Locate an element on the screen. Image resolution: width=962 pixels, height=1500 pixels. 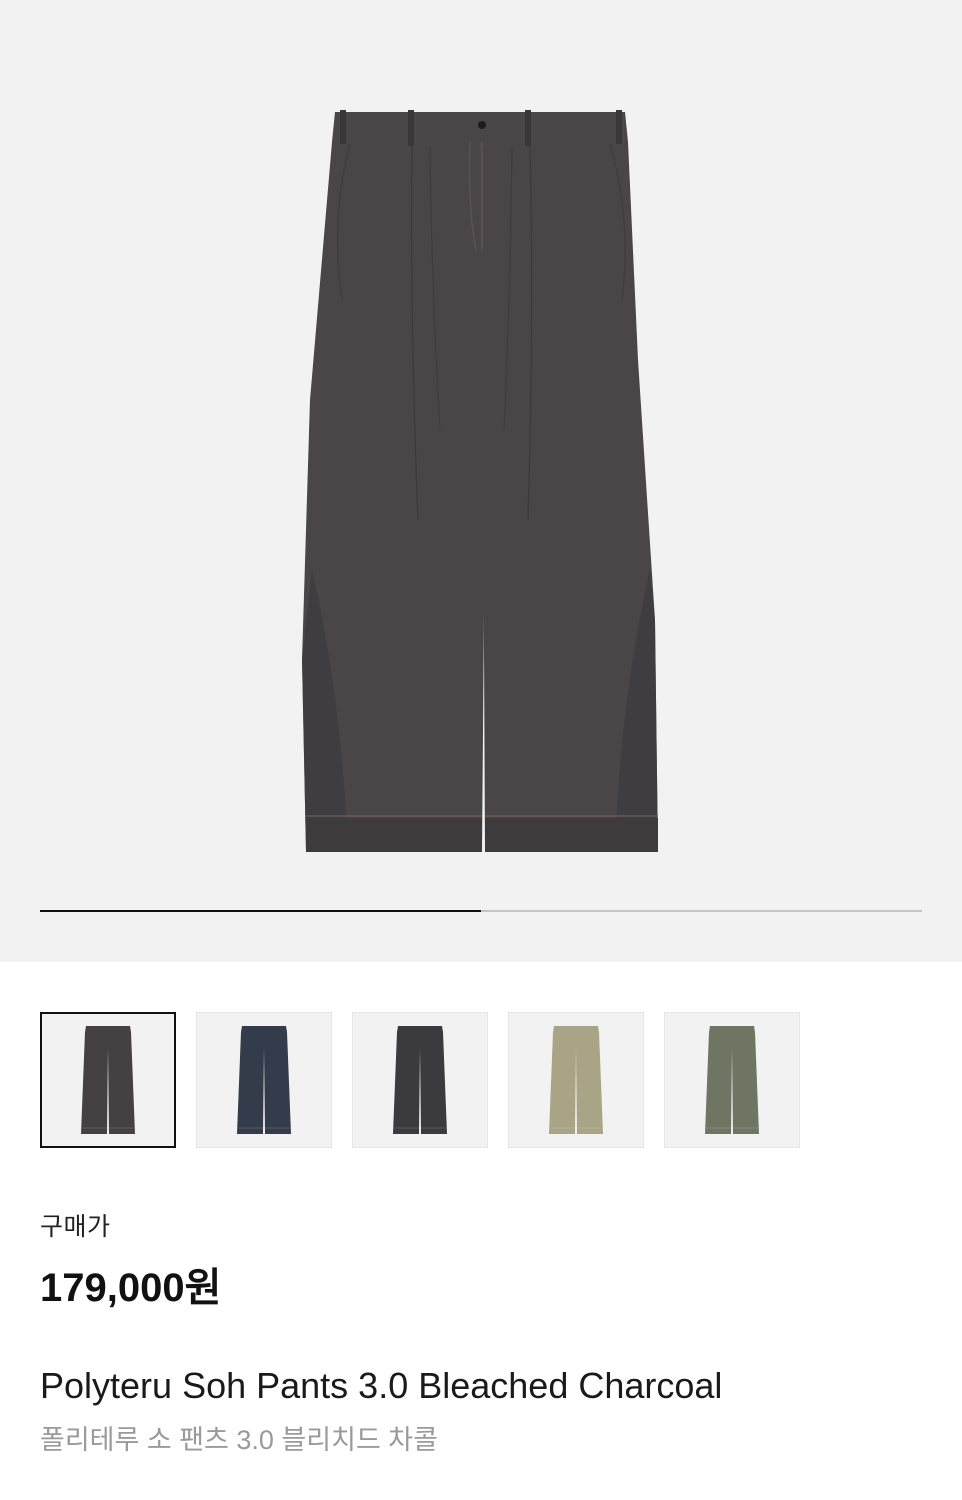
product-title-korean: 폴리테루 소 팬츠 3.0 블리치드 차콜 is located at coordinates (239, 1440).